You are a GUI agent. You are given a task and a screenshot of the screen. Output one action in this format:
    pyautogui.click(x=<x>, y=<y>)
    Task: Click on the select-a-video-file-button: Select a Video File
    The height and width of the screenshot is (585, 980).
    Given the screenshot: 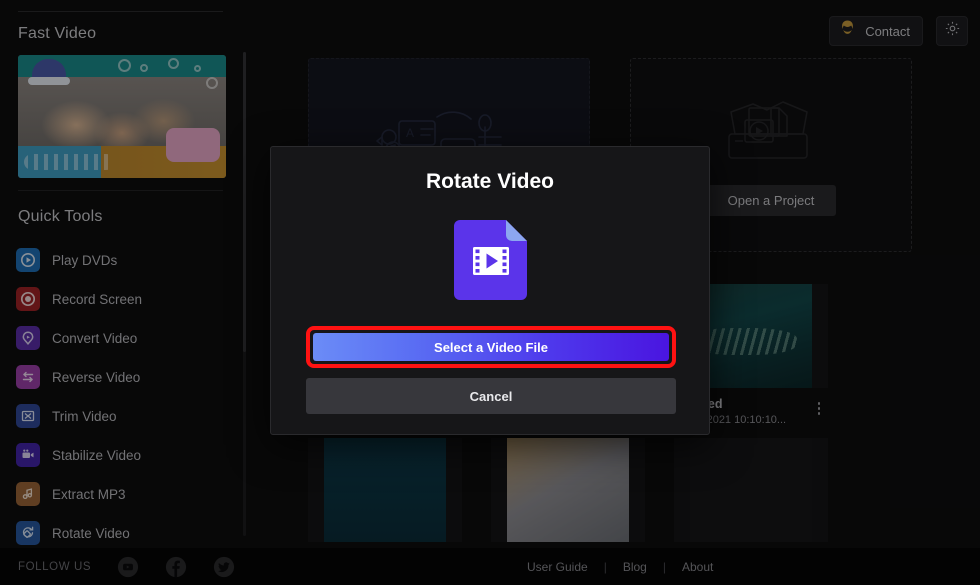 What is the action you would take?
    pyautogui.click(x=491, y=347)
    